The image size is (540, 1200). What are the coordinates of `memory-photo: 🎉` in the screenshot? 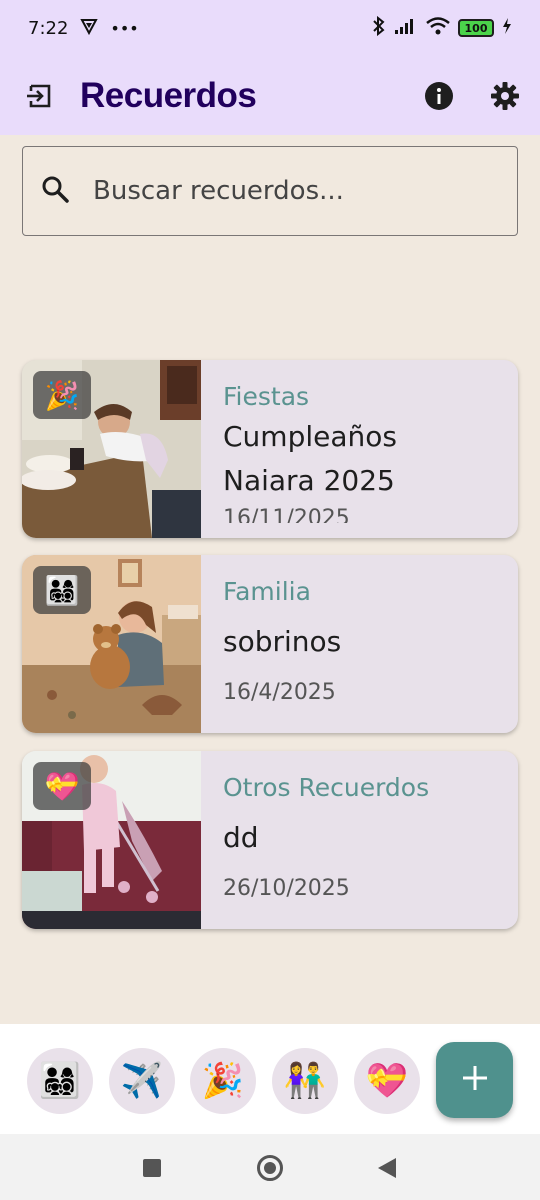 It's located at (111, 449).